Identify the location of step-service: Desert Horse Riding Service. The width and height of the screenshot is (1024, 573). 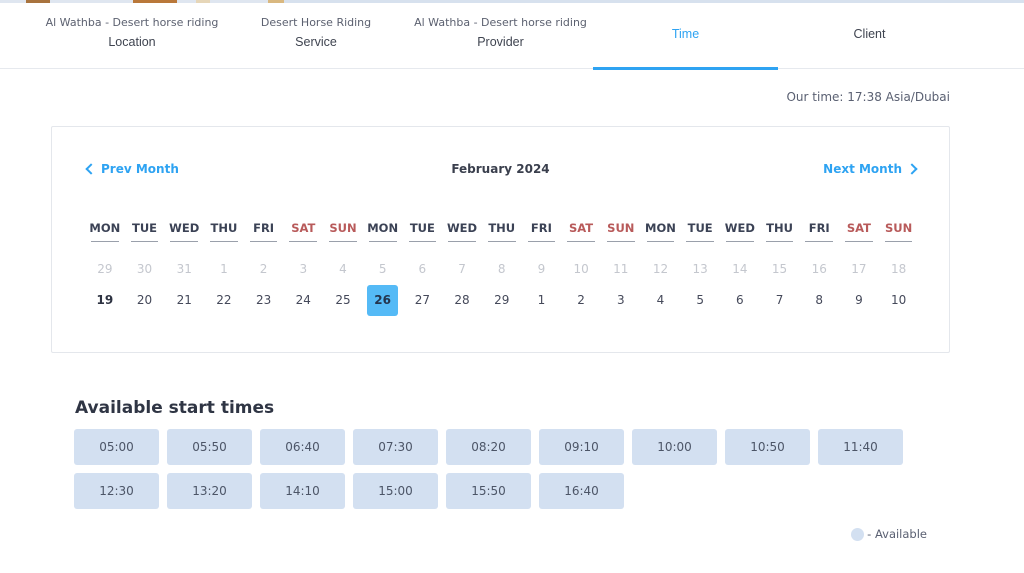
(316, 36).